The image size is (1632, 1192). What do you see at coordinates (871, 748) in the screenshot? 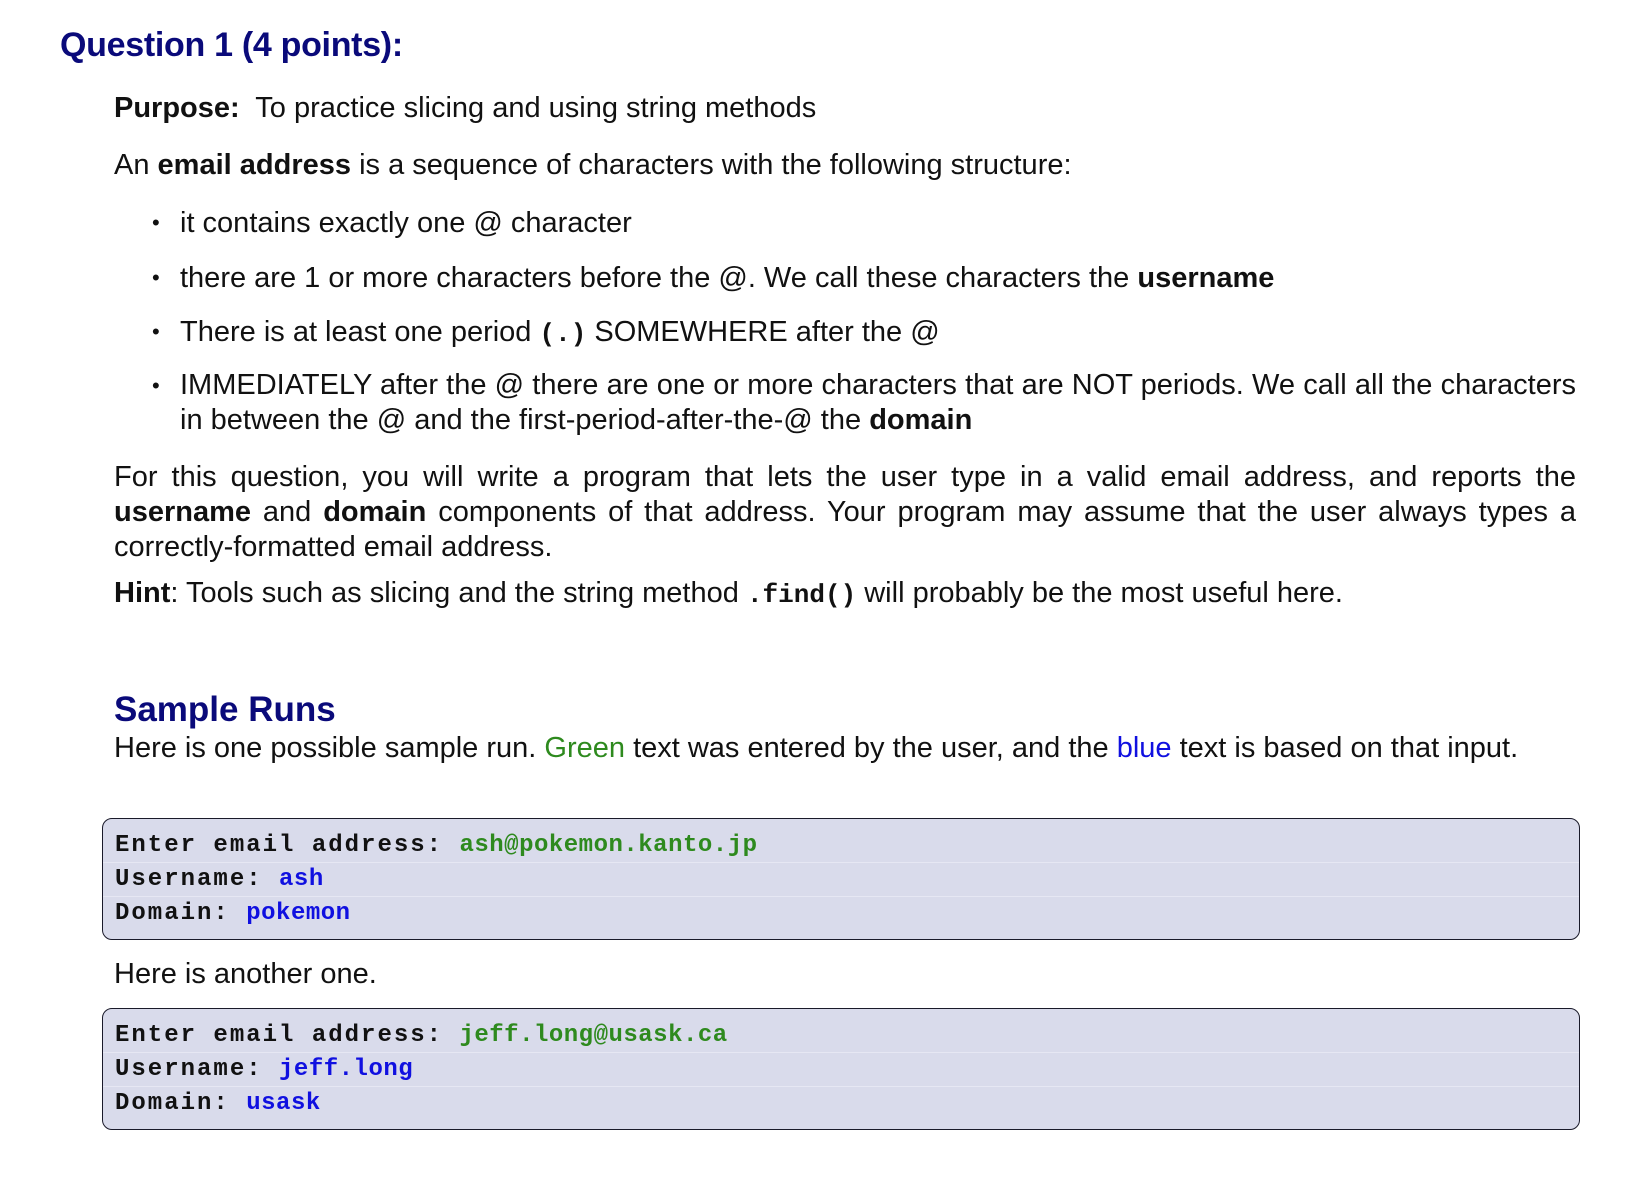
I see `sample-intro-mid: text was entered by the user, and the` at bounding box center [871, 748].